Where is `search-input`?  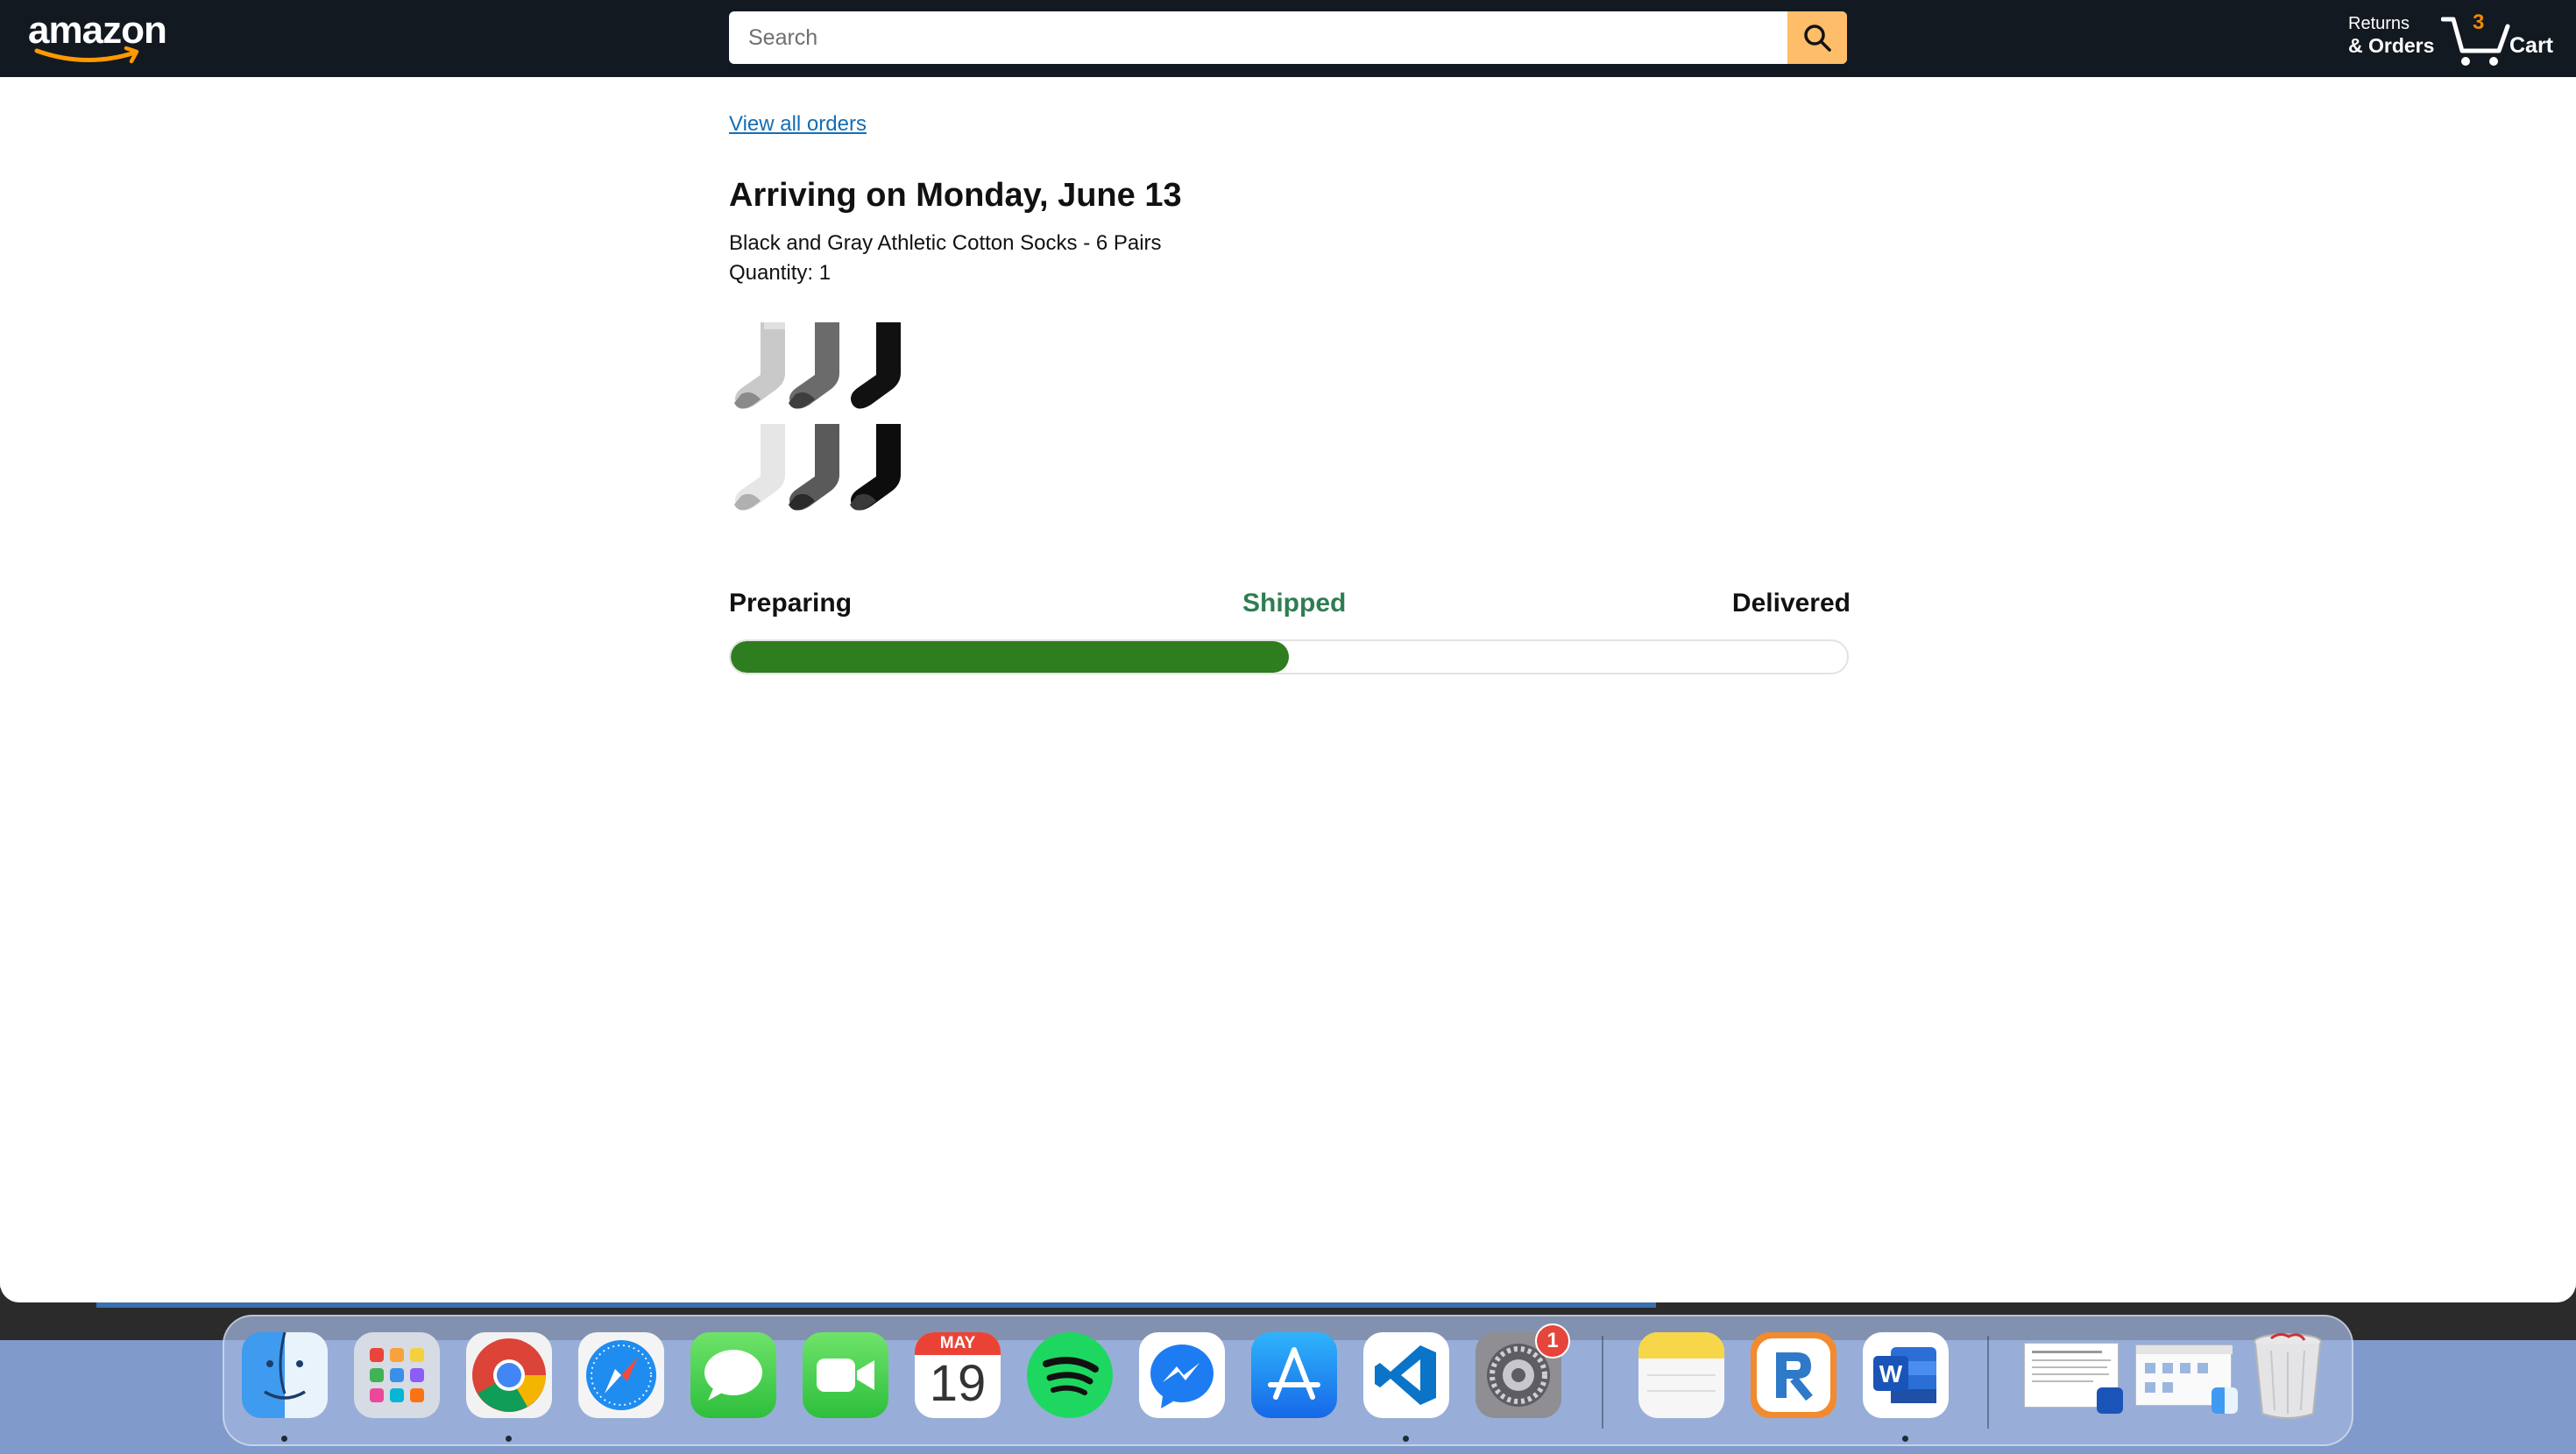
search-input is located at coordinates (1258, 37).